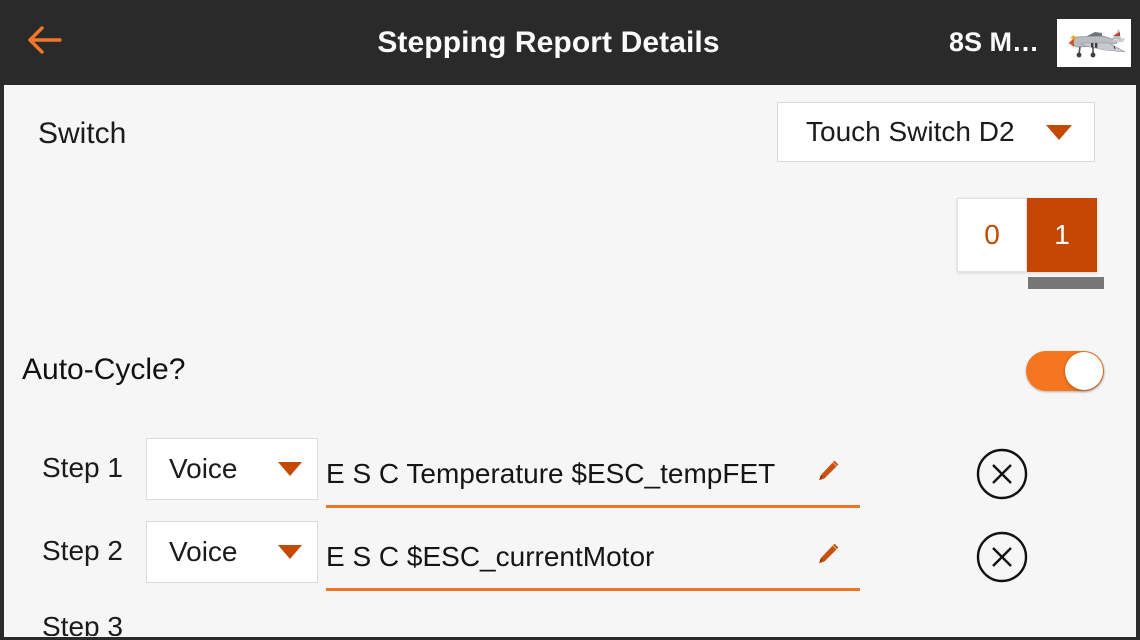  I want to click on segment-option-1: 1, so click(1062, 235).